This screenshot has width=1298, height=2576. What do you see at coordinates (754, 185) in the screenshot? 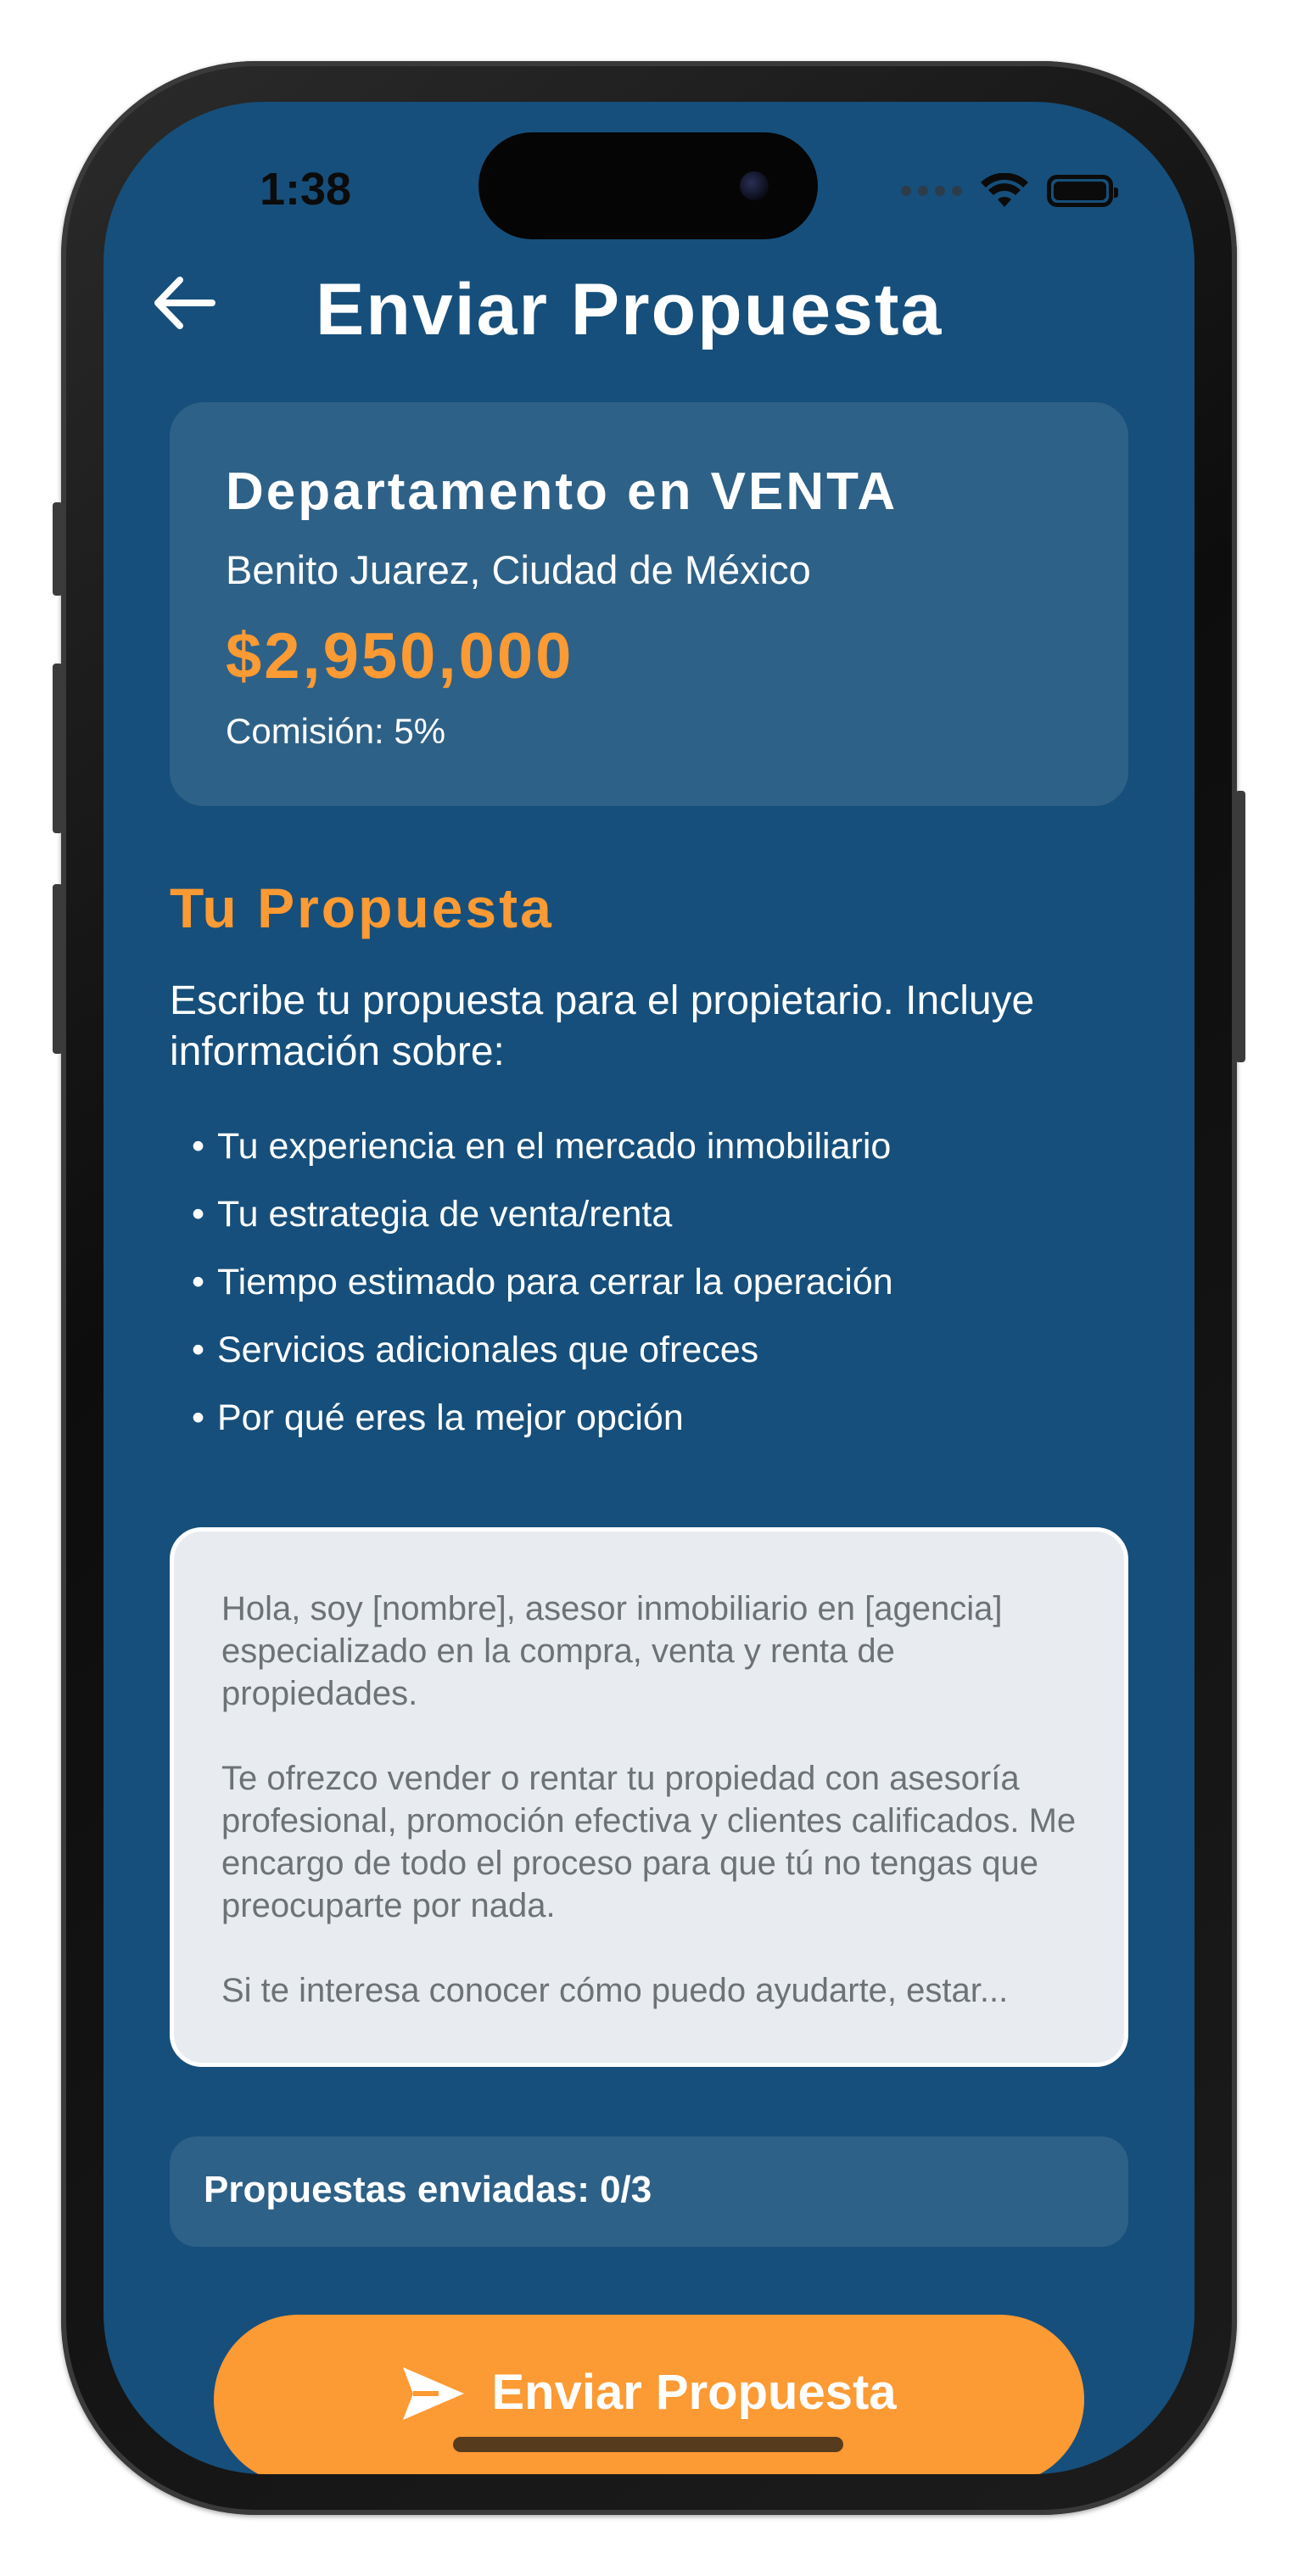
I see `front-camera-icon` at bounding box center [754, 185].